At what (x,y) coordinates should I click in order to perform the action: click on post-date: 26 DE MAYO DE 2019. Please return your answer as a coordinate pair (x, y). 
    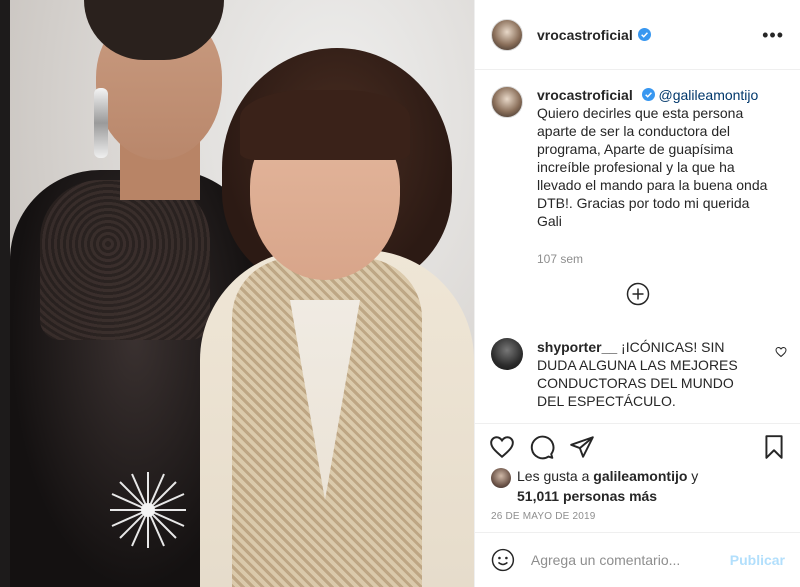
    Looking at the image, I should click on (543, 516).